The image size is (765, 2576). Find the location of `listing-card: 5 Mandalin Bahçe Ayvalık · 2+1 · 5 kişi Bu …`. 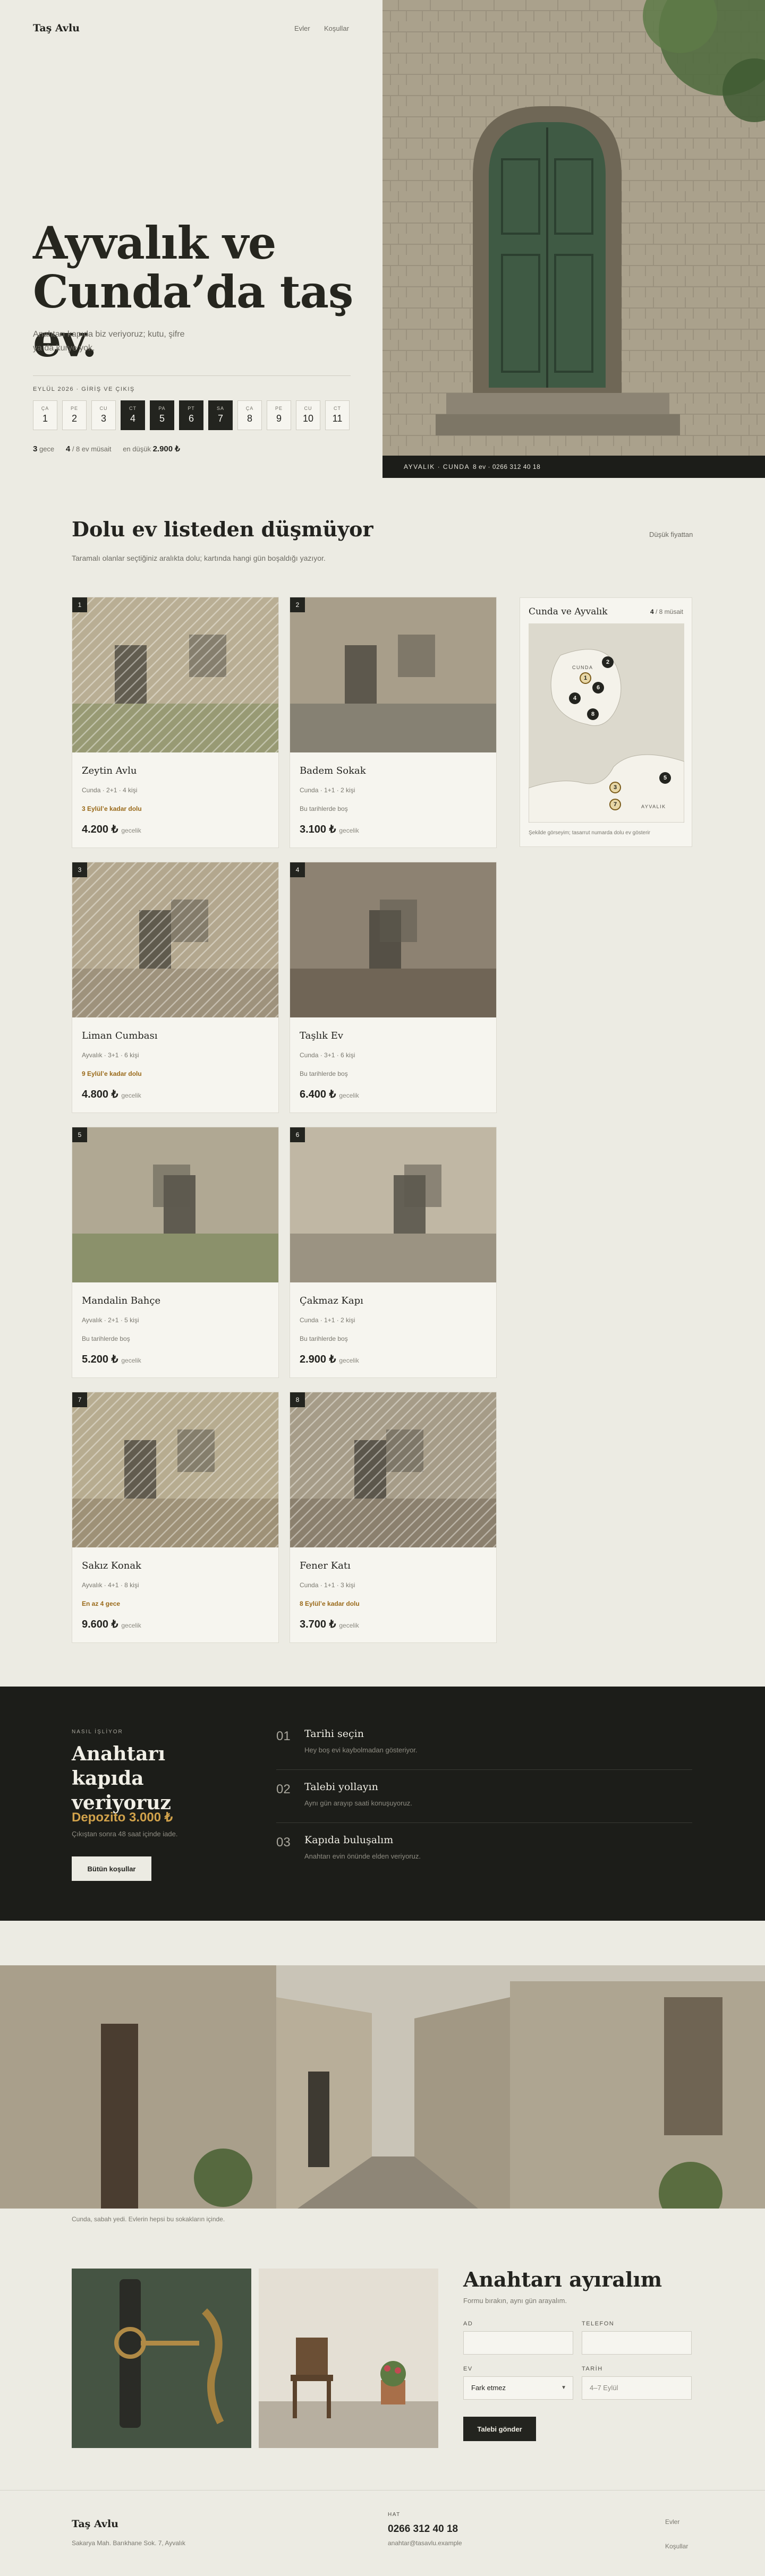

listing-card: 5 Mandalin Bahçe Ayvalık · 2+1 · 5 kişi Bu … is located at coordinates (175, 1253).